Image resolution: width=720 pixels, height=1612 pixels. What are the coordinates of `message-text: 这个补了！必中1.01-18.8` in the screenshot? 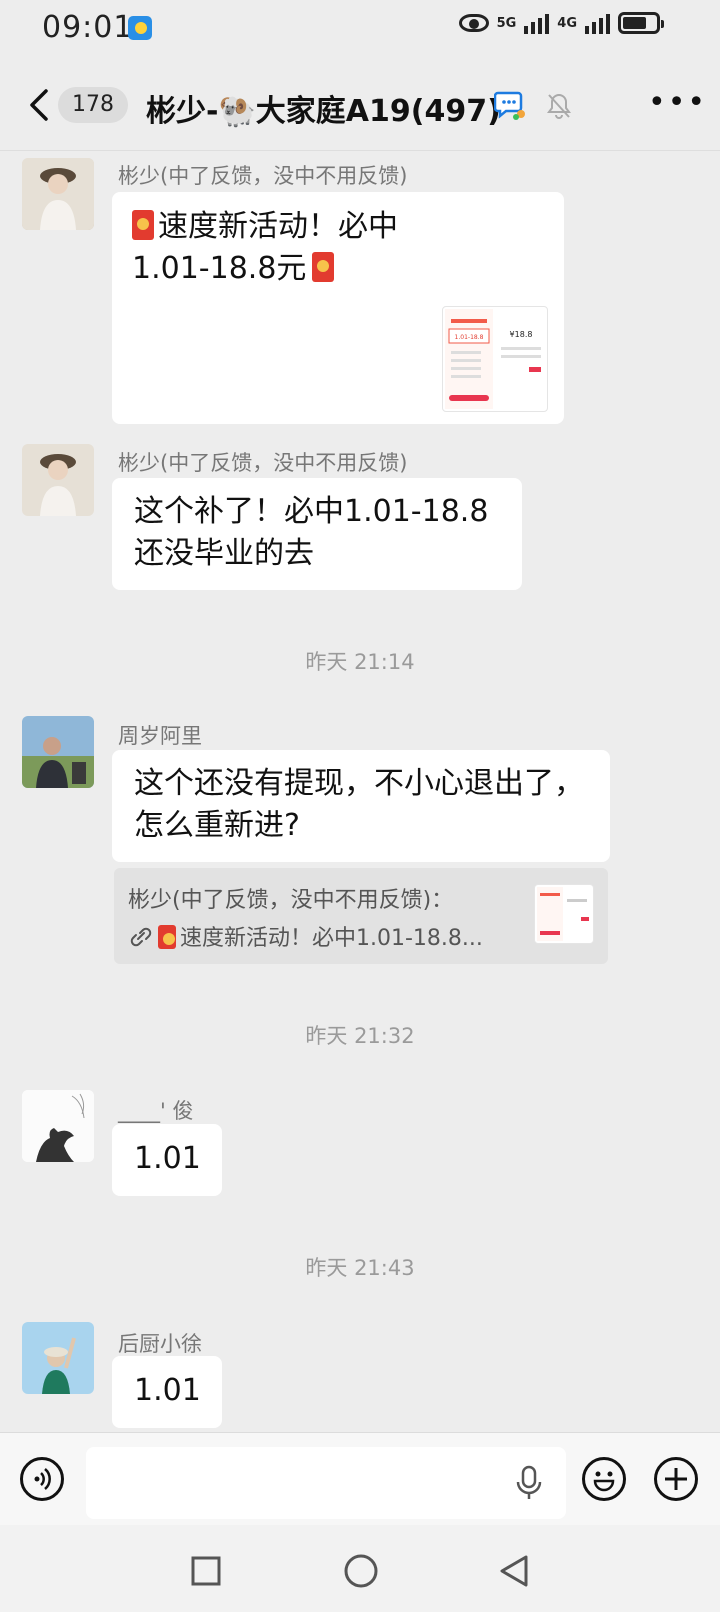 It's located at (311, 511).